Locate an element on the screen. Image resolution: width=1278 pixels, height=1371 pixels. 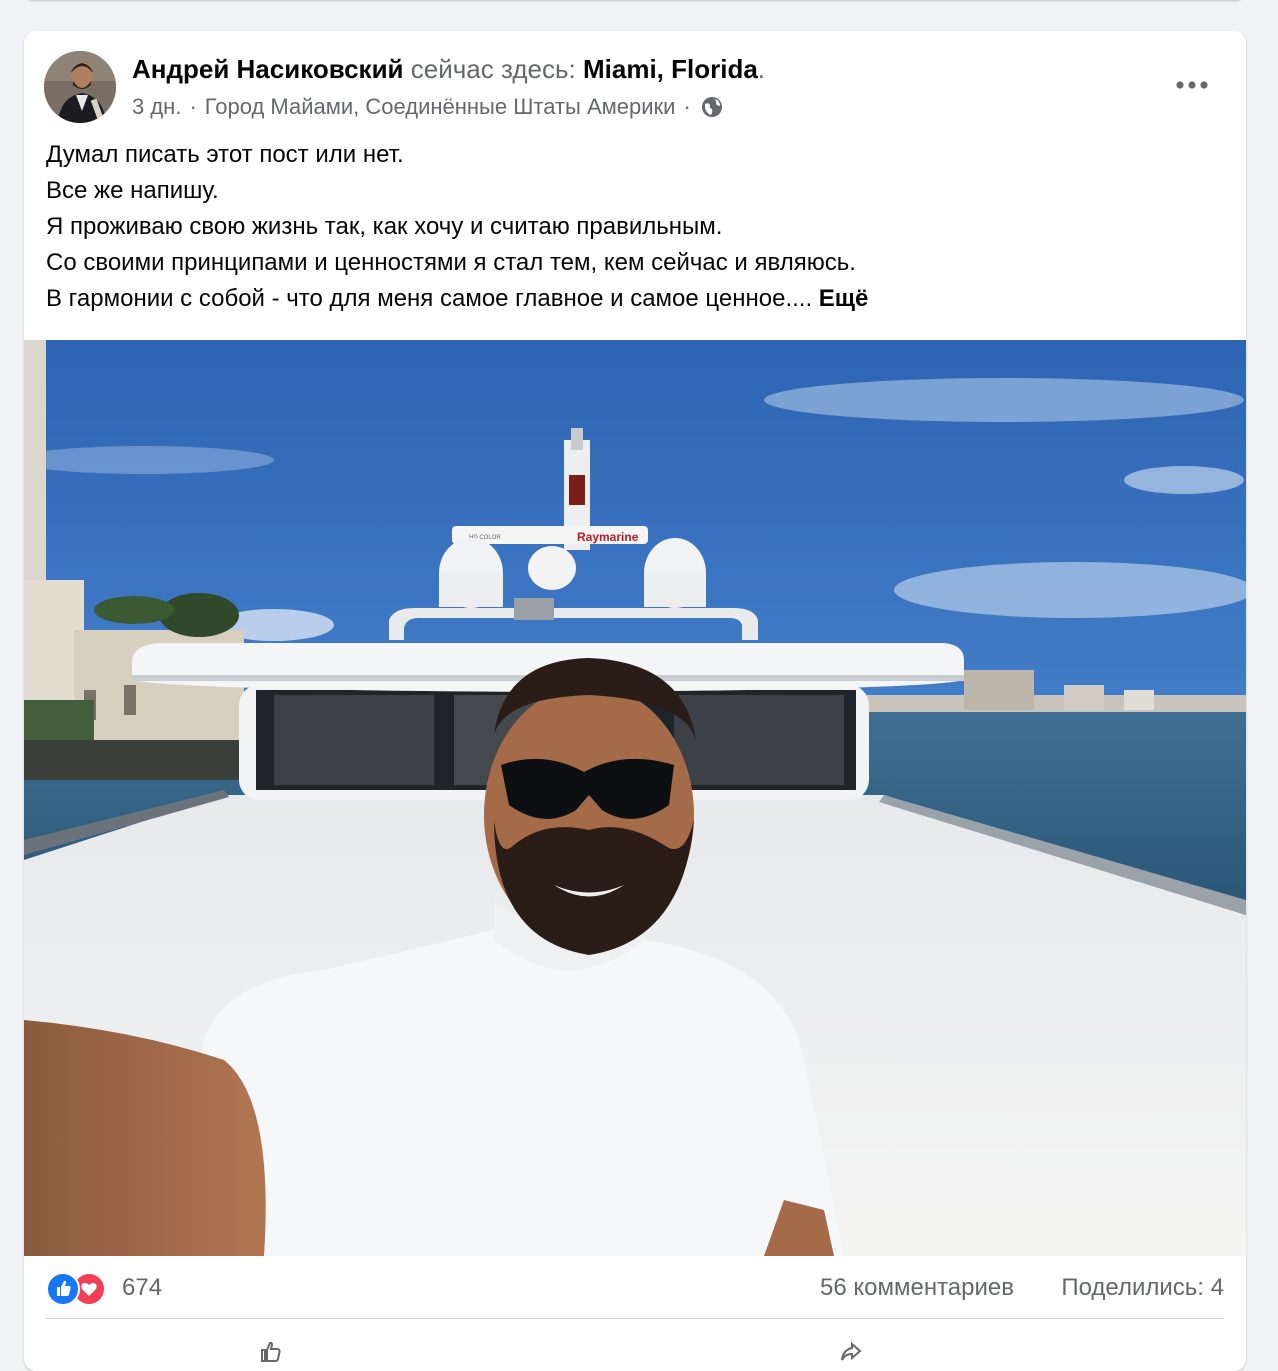
like-button is located at coordinates (276, 1350).